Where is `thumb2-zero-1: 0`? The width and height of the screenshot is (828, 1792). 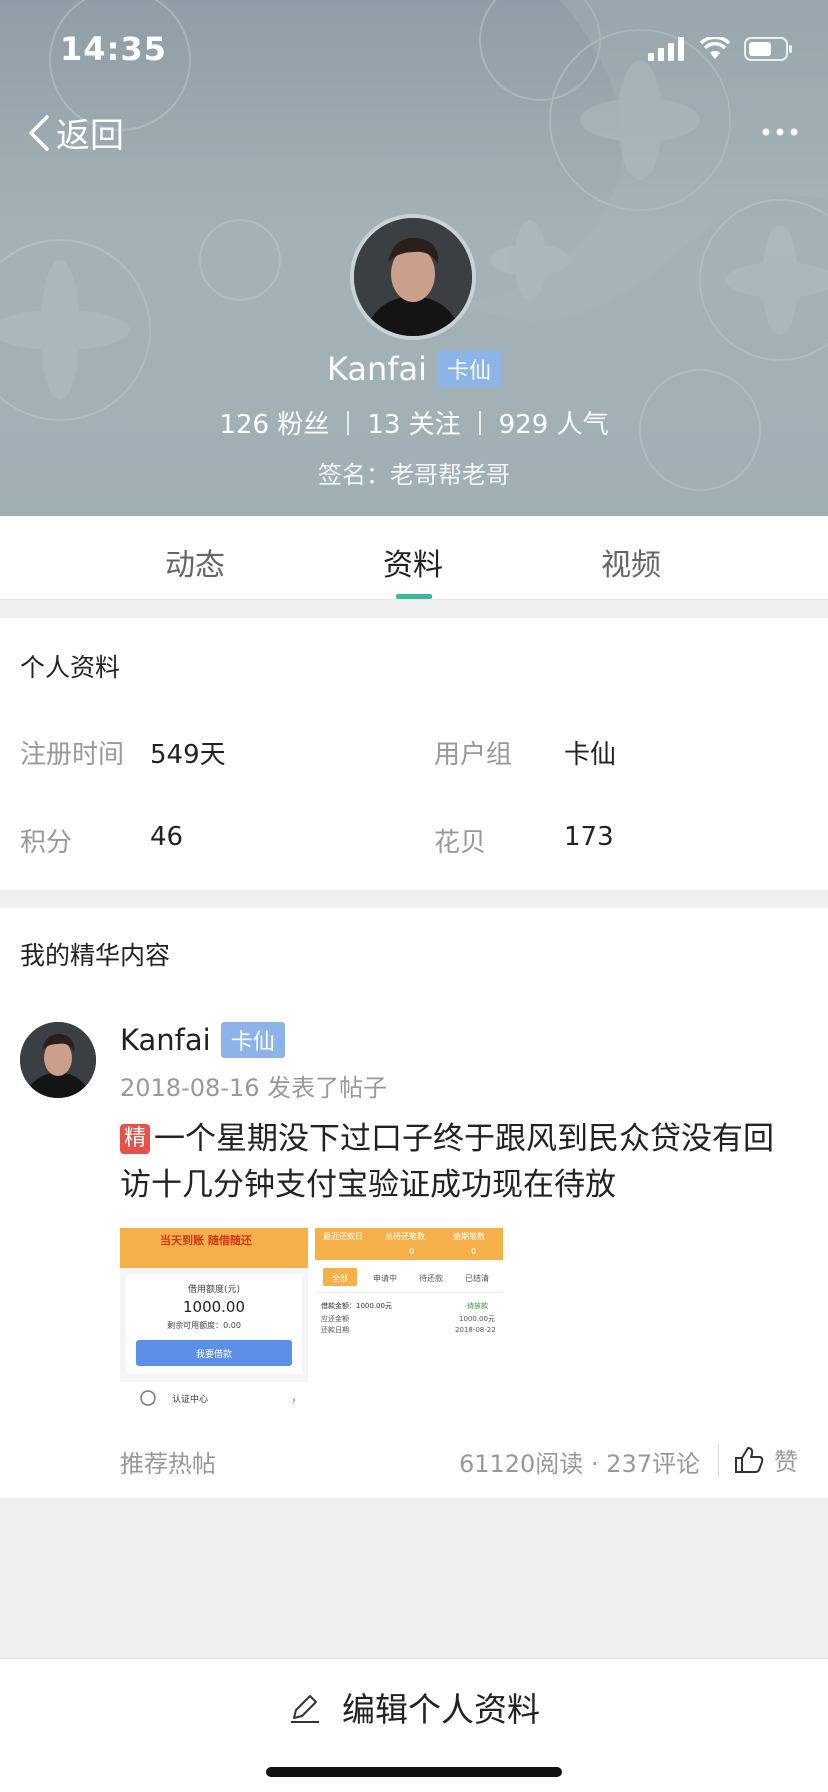
thumb2-zero-1: 0 is located at coordinates (411, 1251).